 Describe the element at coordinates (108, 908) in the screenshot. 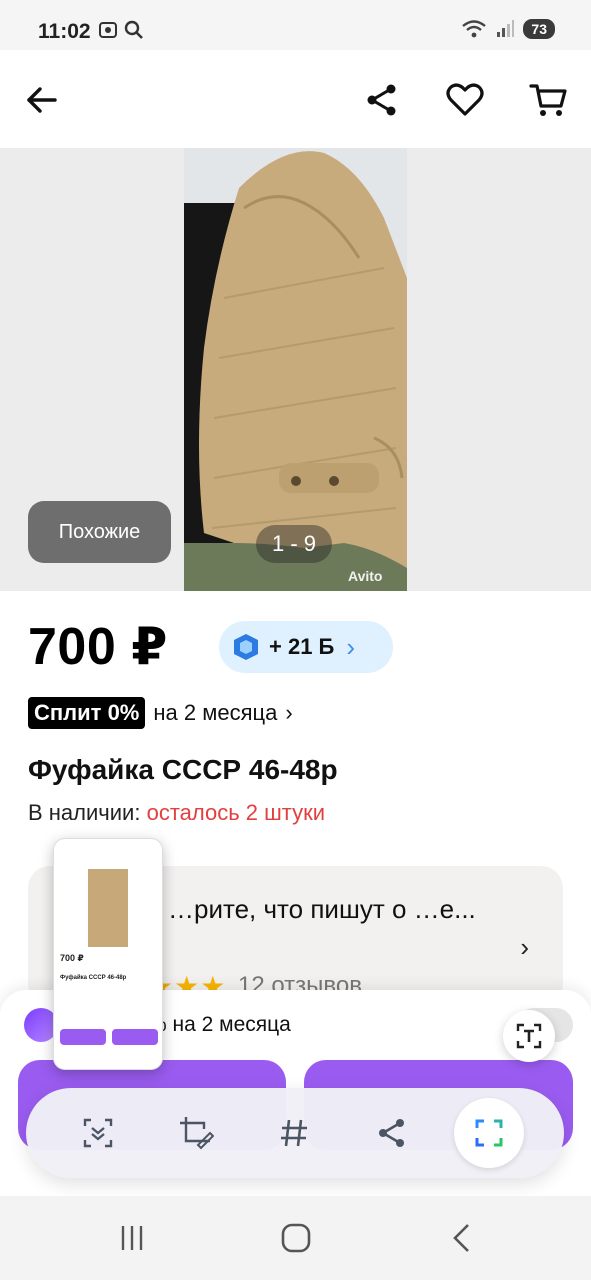

I see `thumbnail-photo` at that location.